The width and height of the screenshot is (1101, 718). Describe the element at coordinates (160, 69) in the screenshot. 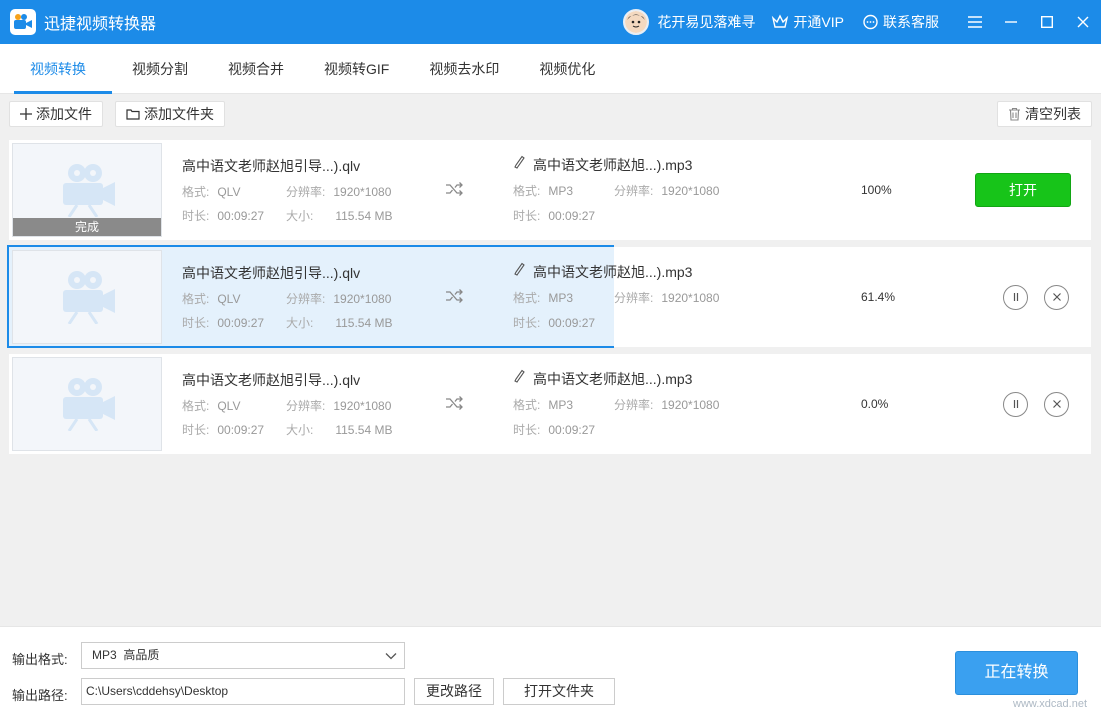

I see `tab-video-split: 视频分割` at that location.